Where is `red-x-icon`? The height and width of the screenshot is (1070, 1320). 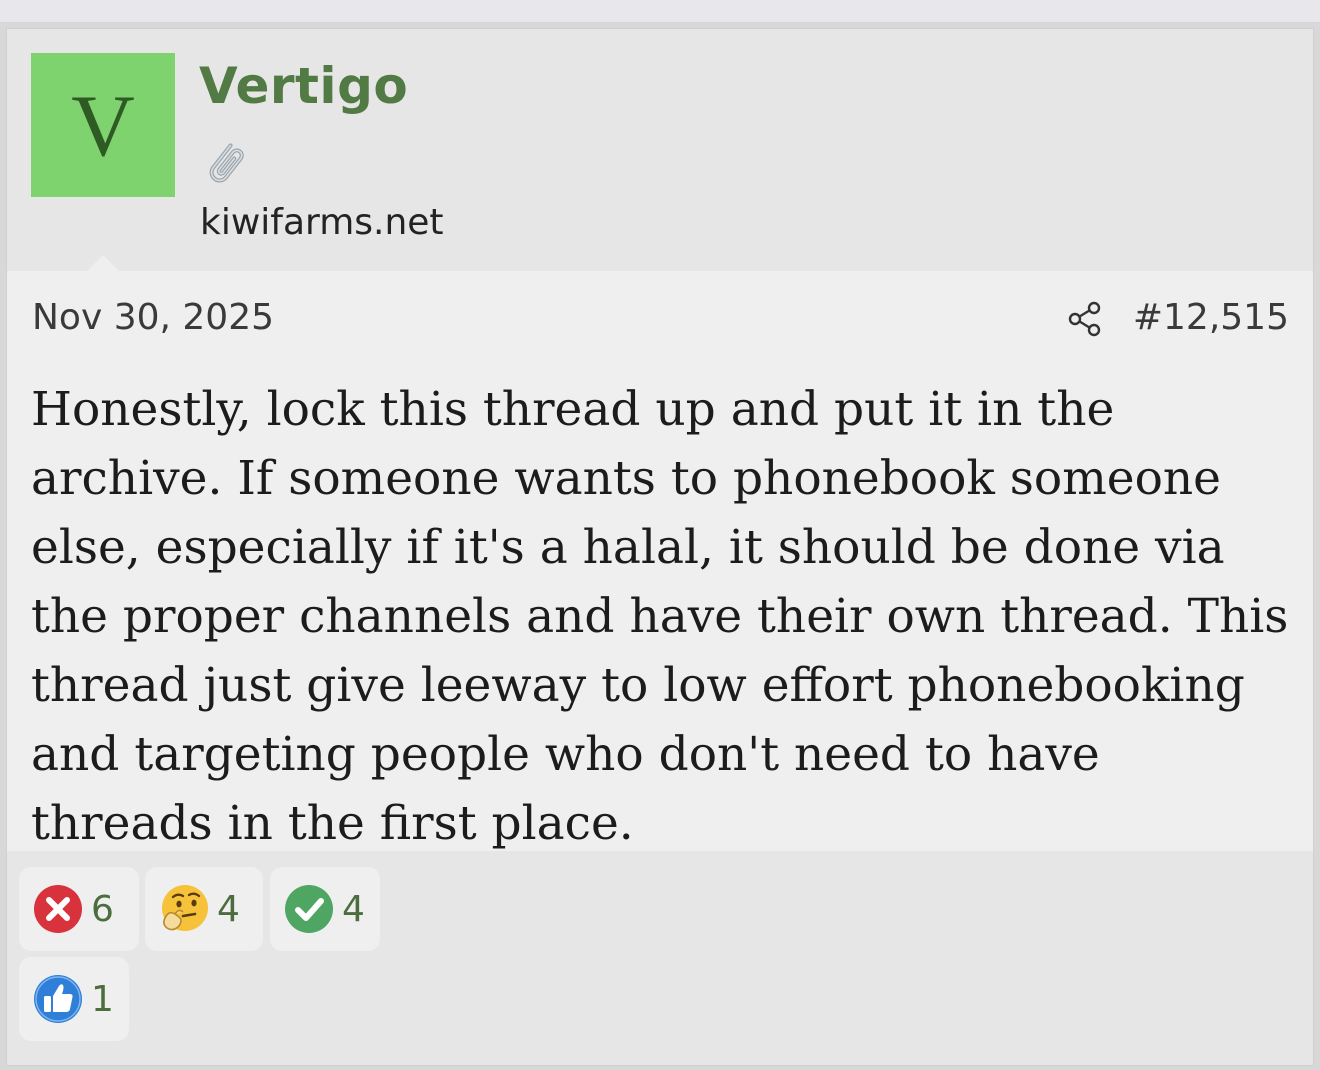
red-x-icon is located at coordinates (58, 909).